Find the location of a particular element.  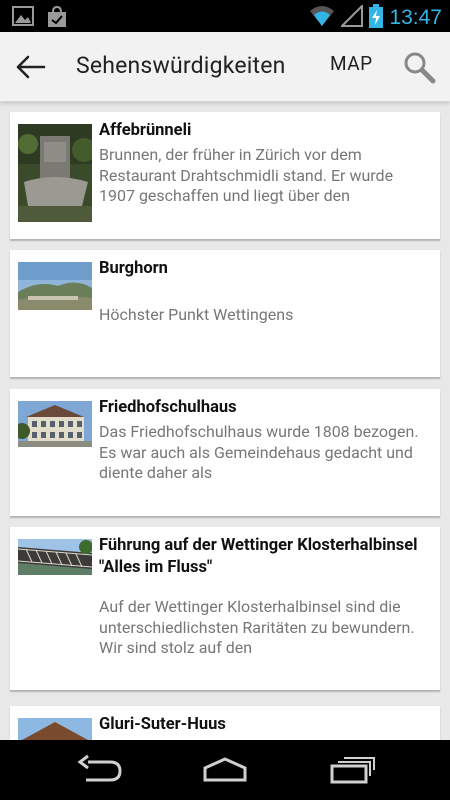

back-button is located at coordinates (34, 67).